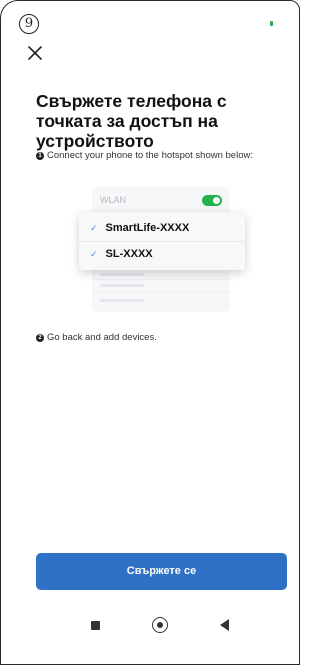 The image size is (320, 665). I want to click on connect-button: Свържете се, so click(161, 571).